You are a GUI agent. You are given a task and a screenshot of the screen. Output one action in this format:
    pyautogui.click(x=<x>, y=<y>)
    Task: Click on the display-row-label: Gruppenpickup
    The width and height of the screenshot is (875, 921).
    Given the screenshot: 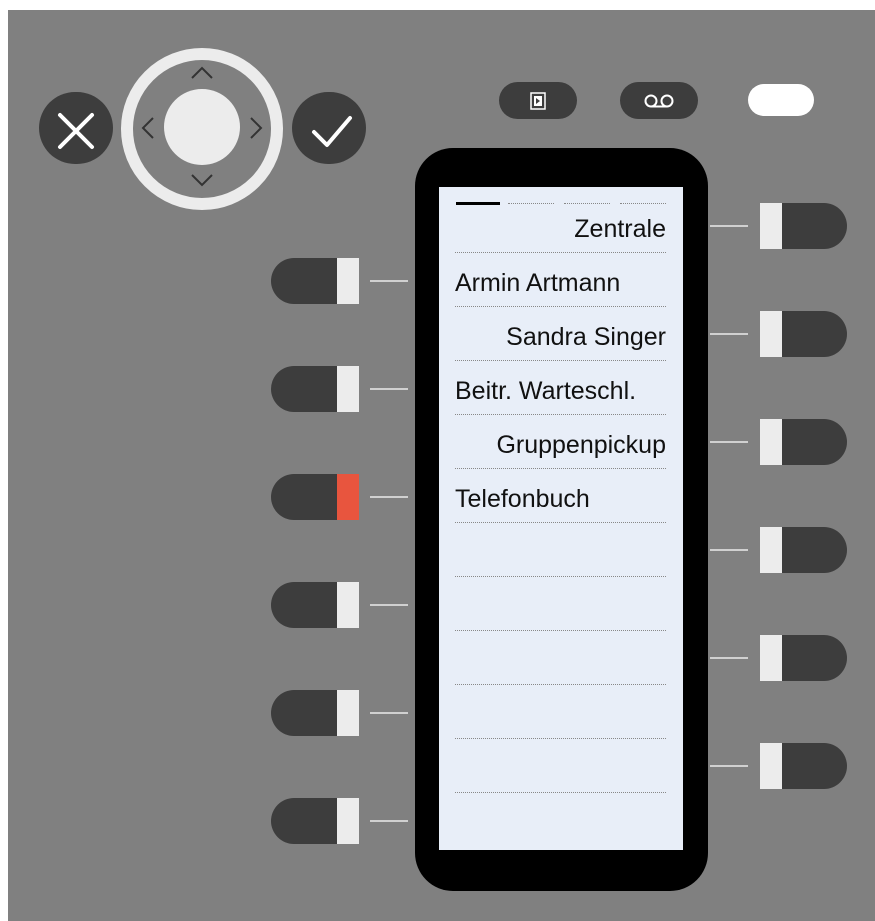 What is the action you would take?
    pyautogui.click(x=581, y=445)
    